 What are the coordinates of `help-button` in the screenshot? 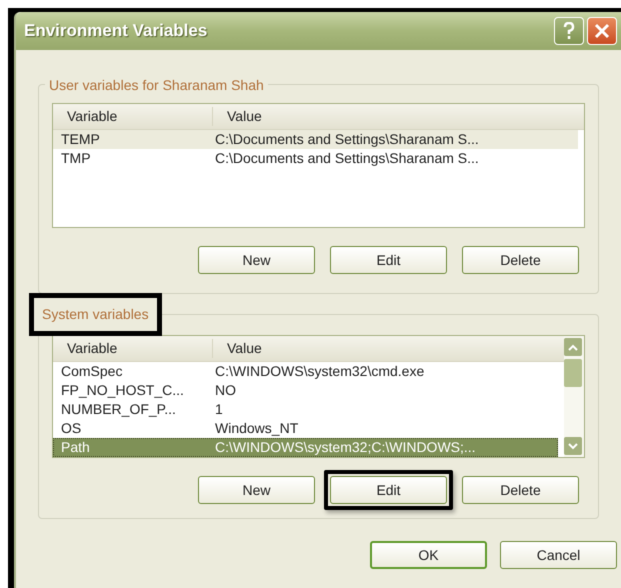 It's located at (569, 31).